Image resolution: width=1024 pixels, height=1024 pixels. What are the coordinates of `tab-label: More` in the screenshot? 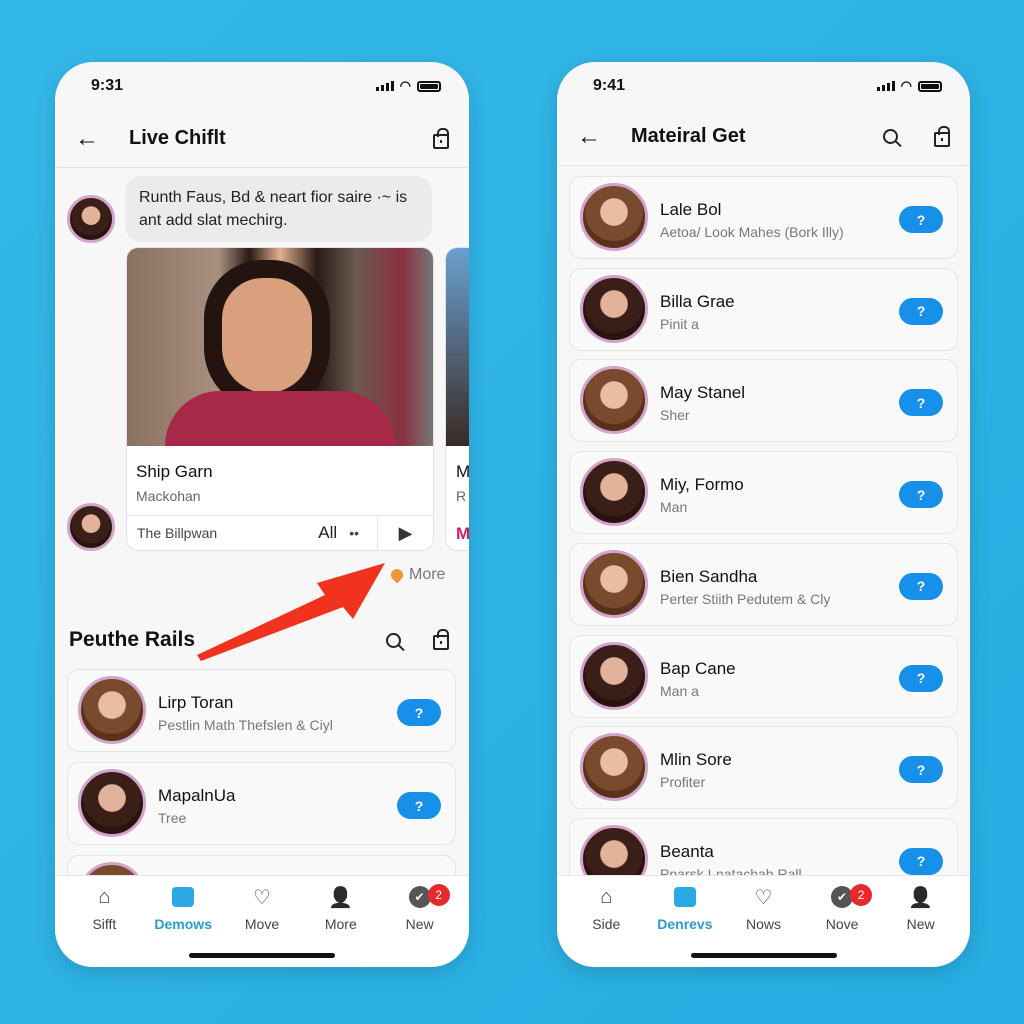 It's located at (340, 924).